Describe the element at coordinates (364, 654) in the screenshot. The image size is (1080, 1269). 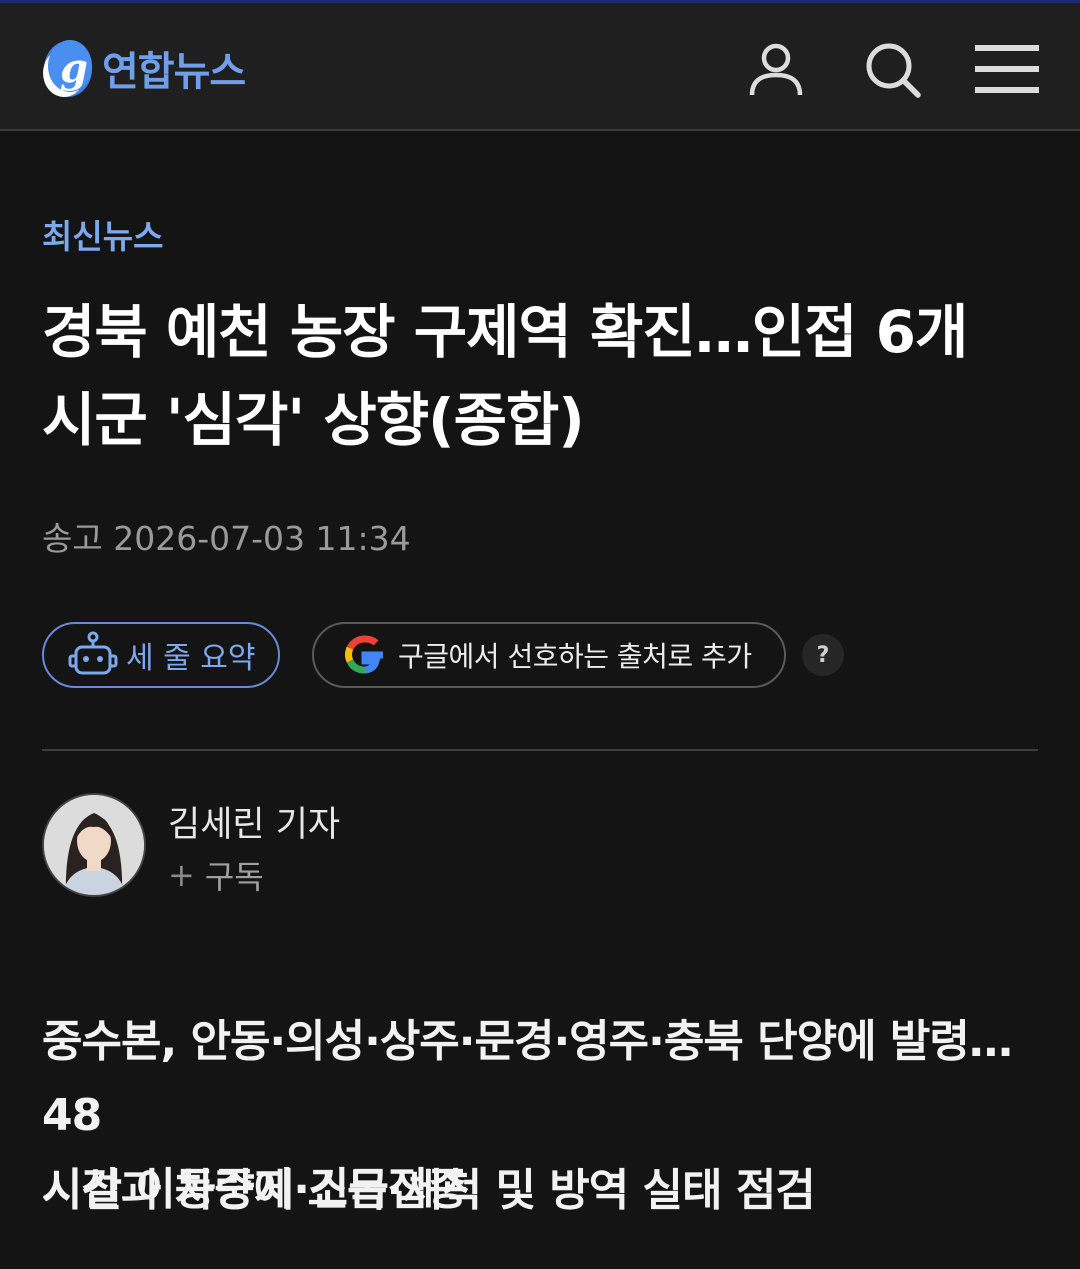
I see `google-icon` at that location.